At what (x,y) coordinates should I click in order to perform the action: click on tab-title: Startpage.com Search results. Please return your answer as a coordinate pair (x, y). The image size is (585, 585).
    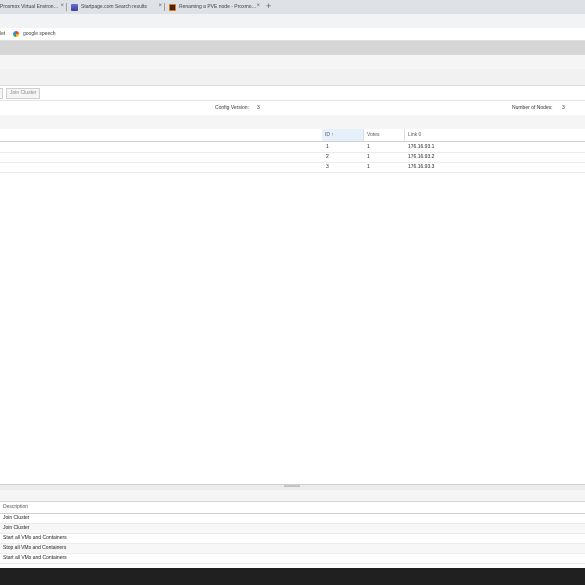
    Looking at the image, I should click on (114, 7).